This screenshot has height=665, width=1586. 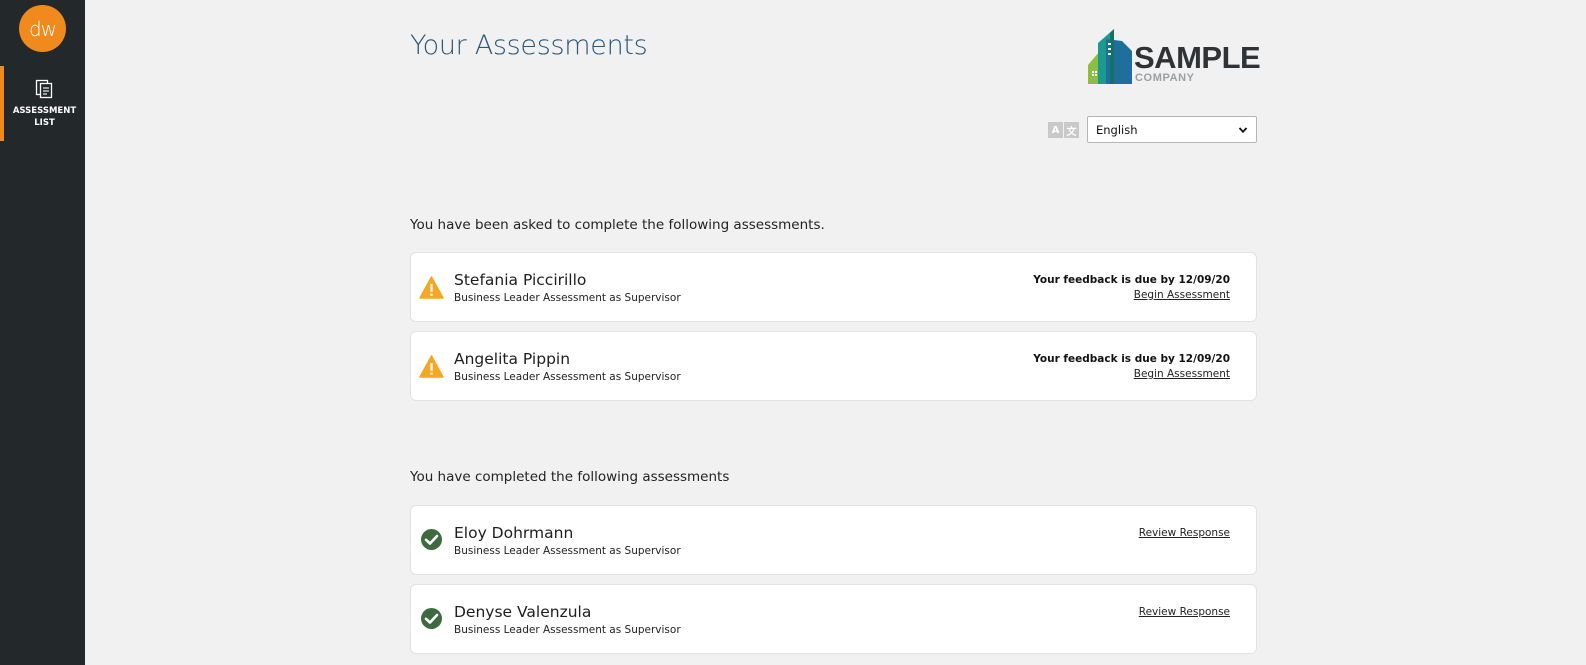 What do you see at coordinates (42, 28) in the screenshot?
I see `brand-logo: dw` at bounding box center [42, 28].